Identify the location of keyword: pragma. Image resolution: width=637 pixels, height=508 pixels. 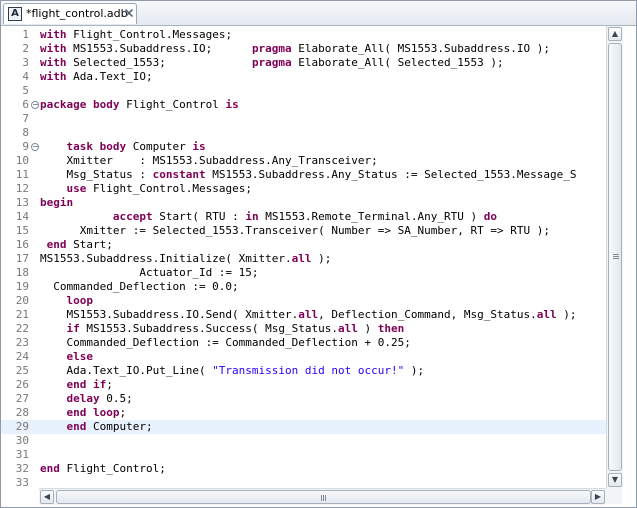
(271, 48).